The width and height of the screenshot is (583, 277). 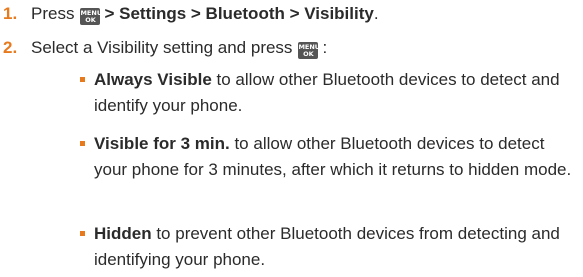 What do you see at coordinates (239, 13) in the screenshot?
I see `menu-path: > Settings > Bluetooth > Visibility` at bounding box center [239, 13].